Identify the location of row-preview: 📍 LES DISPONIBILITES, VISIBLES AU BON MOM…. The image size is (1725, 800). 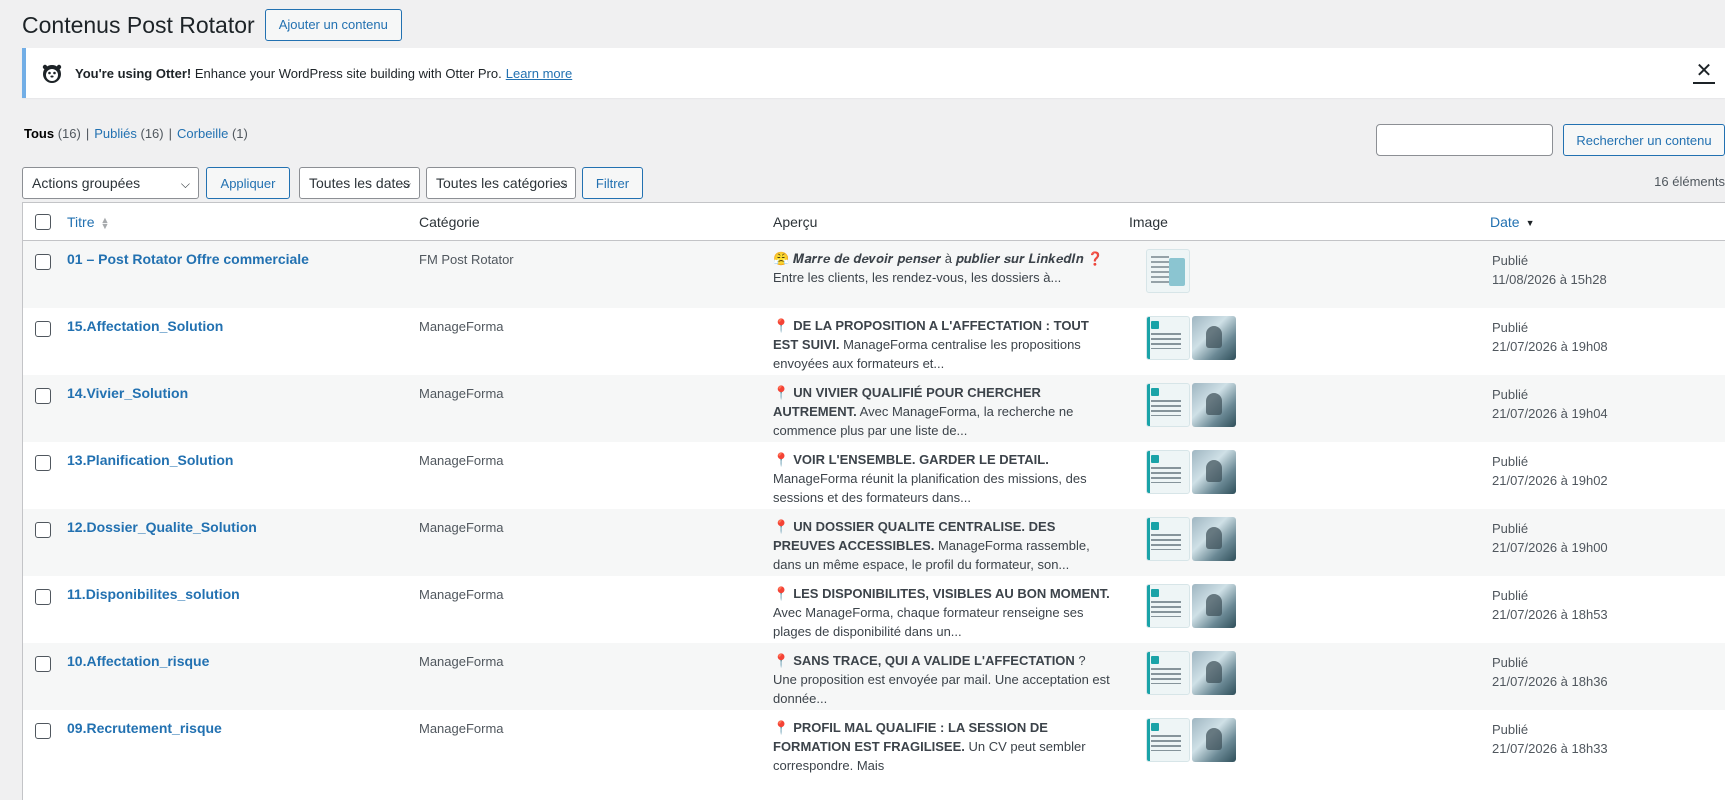
(943, 612).